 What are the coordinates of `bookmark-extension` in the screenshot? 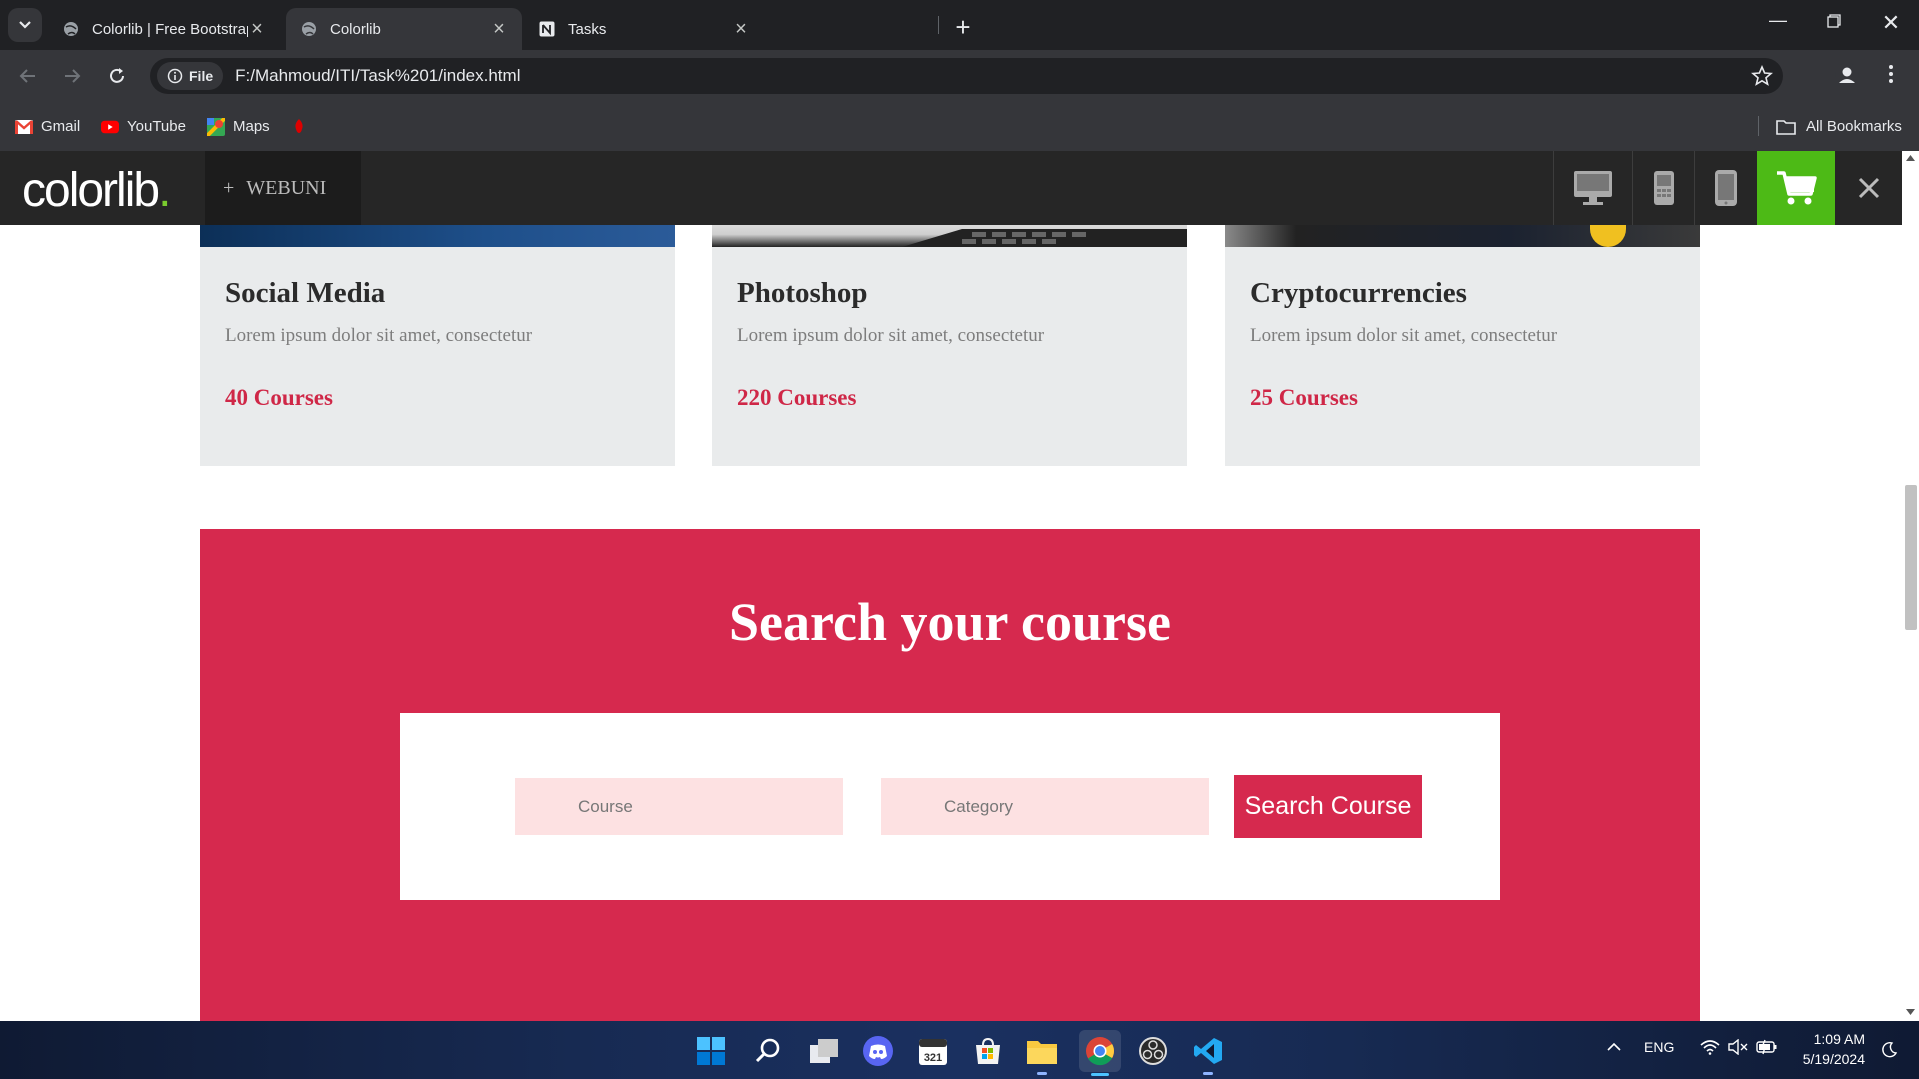 It's located at (305, 126).